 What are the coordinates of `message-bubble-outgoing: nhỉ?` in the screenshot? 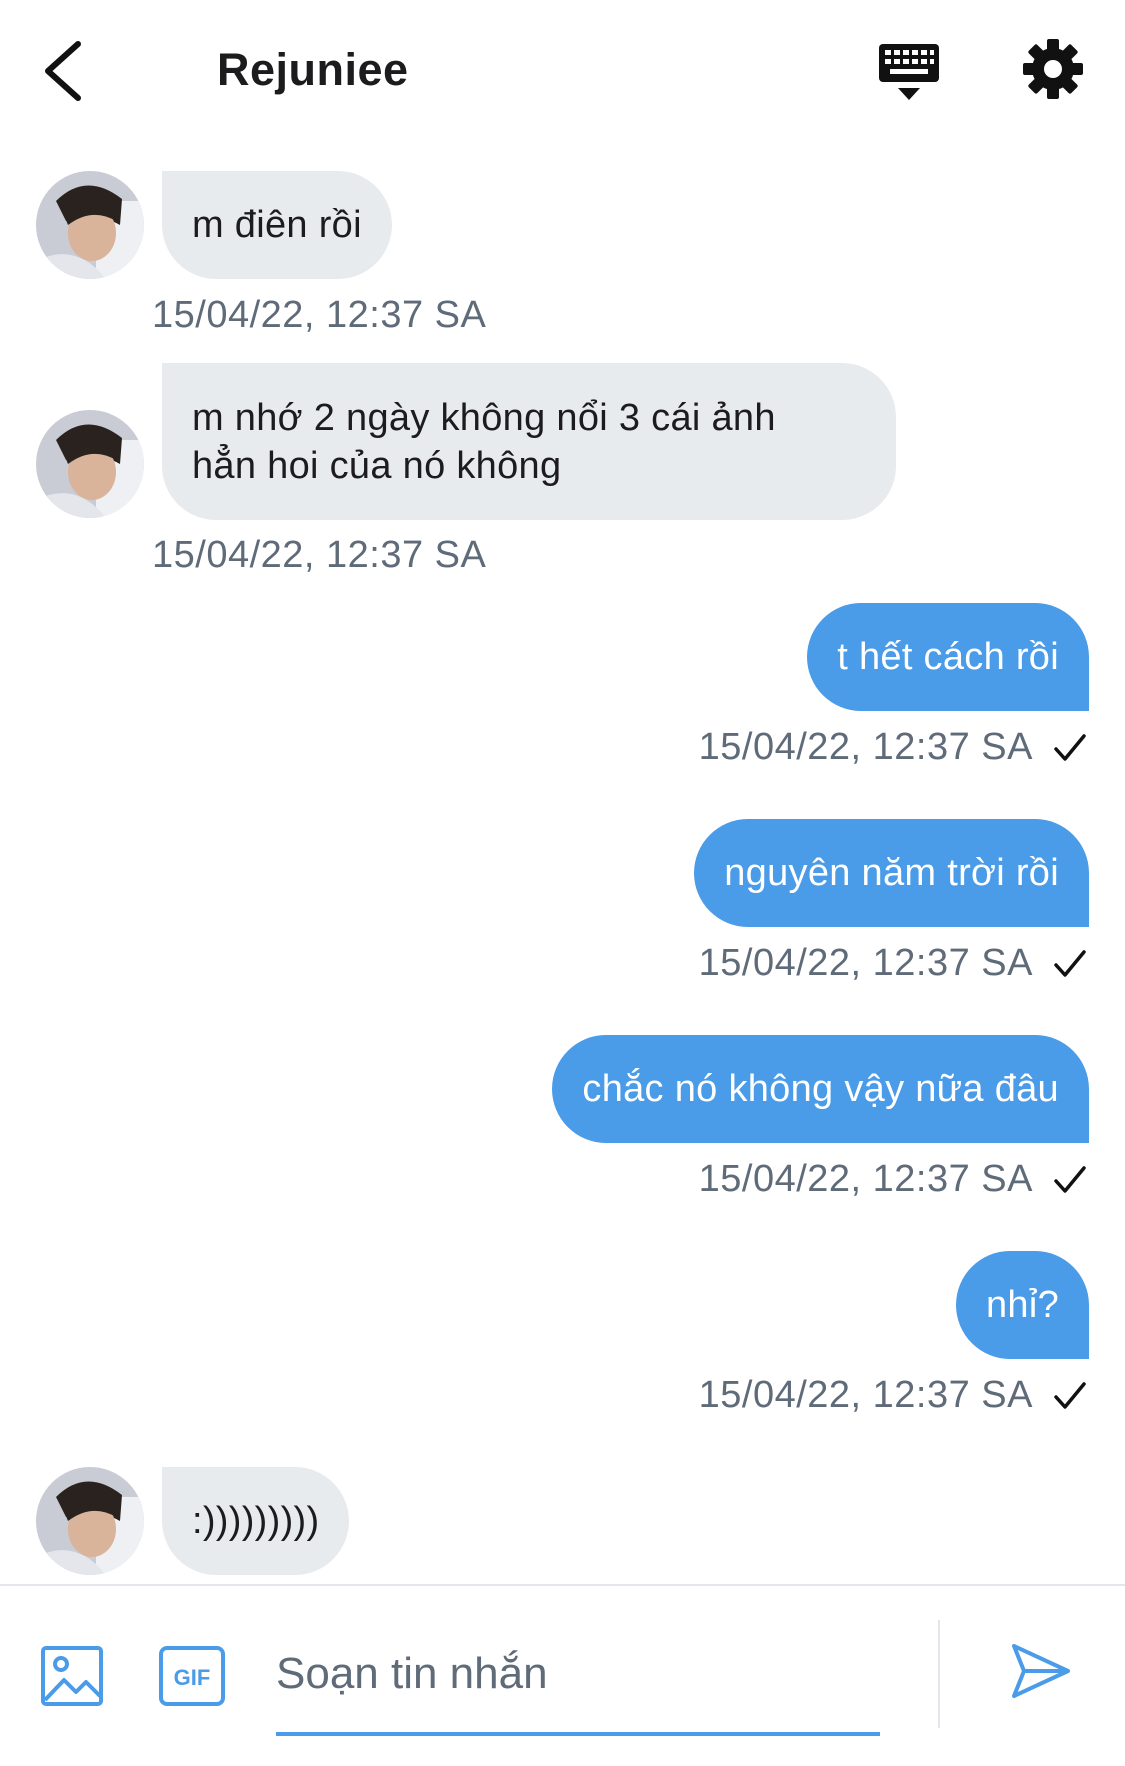 It's located at (1022, 1305).